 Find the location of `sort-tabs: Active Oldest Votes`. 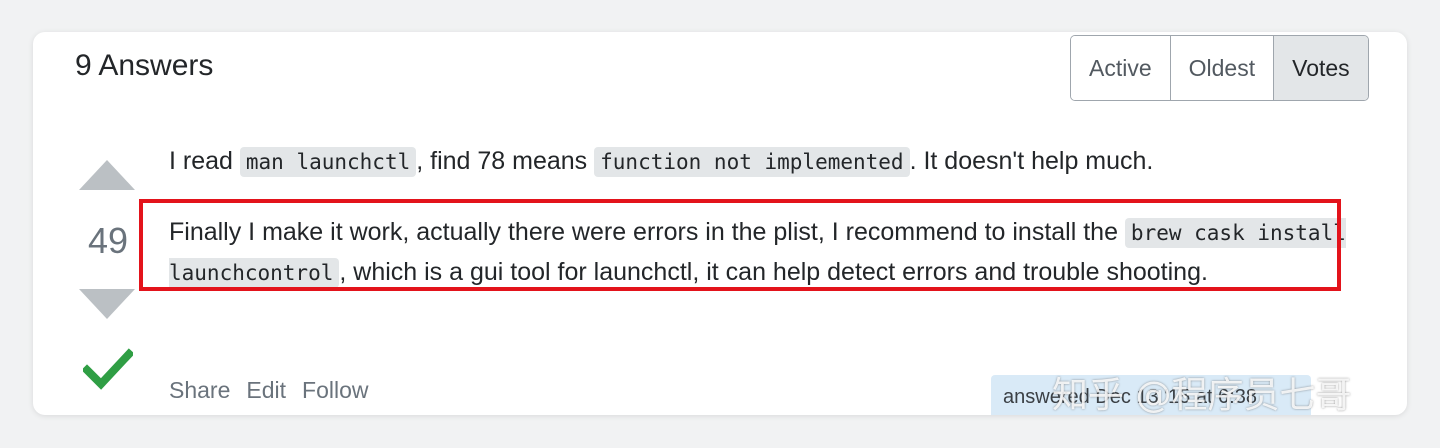

sort-tabs: Active Oldest Votes is located at coordinates (1219, 68).